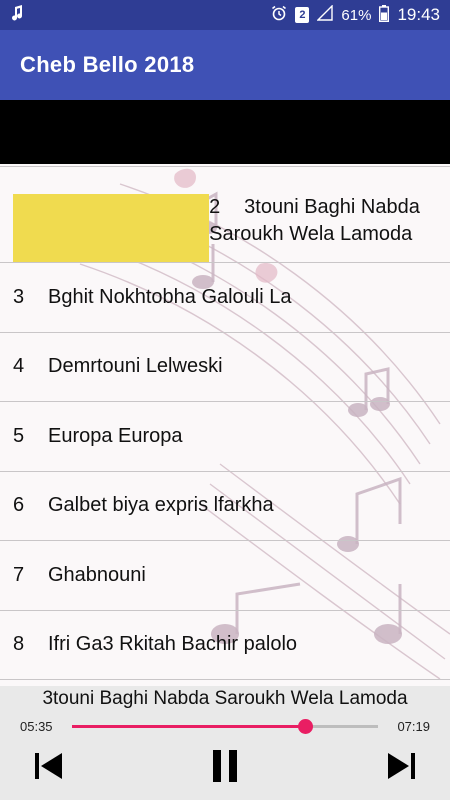  I want to click on skip-next-icon, so click(401, 766).